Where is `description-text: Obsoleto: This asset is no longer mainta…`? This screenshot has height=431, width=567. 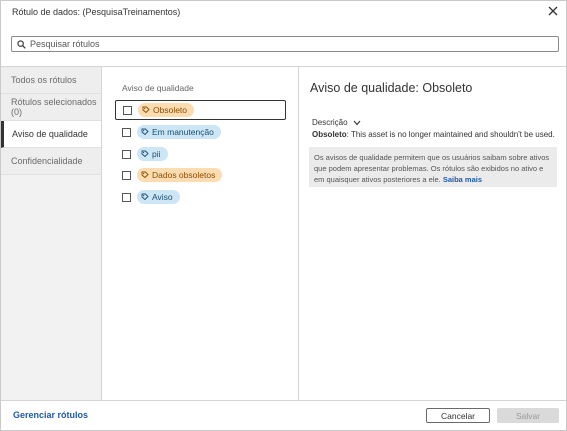 description-text: Obsoleto: This asset is no longer mainta… is located at coordinates (433, 134).